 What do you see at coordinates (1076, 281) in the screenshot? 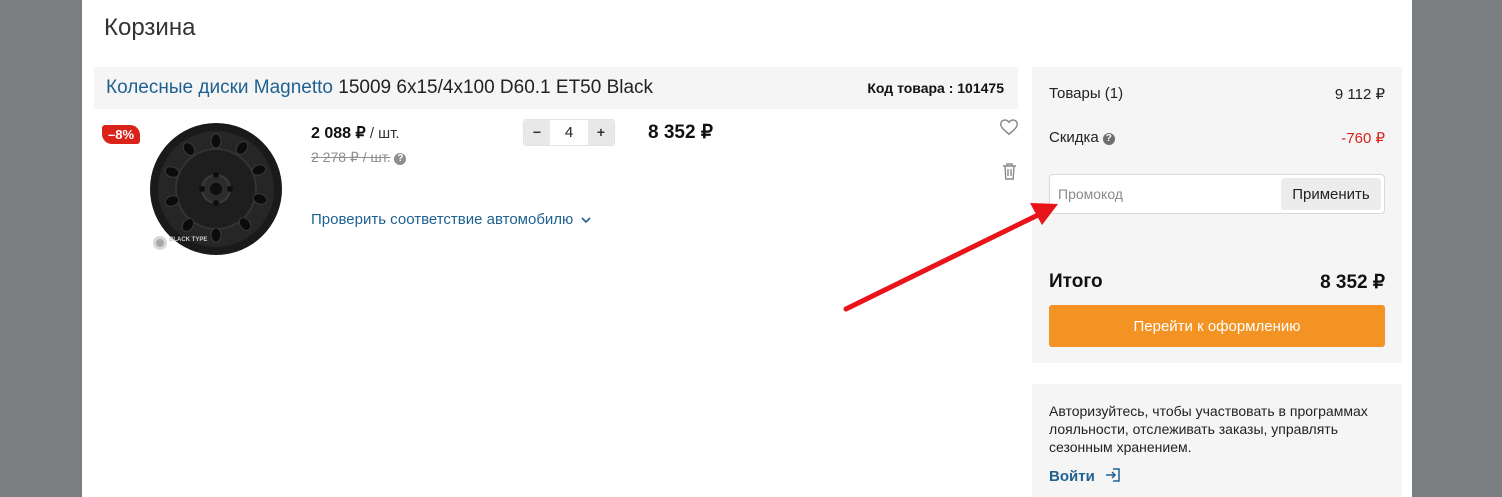
I see `total-label: Итого` at bounding box center [1076, 281].